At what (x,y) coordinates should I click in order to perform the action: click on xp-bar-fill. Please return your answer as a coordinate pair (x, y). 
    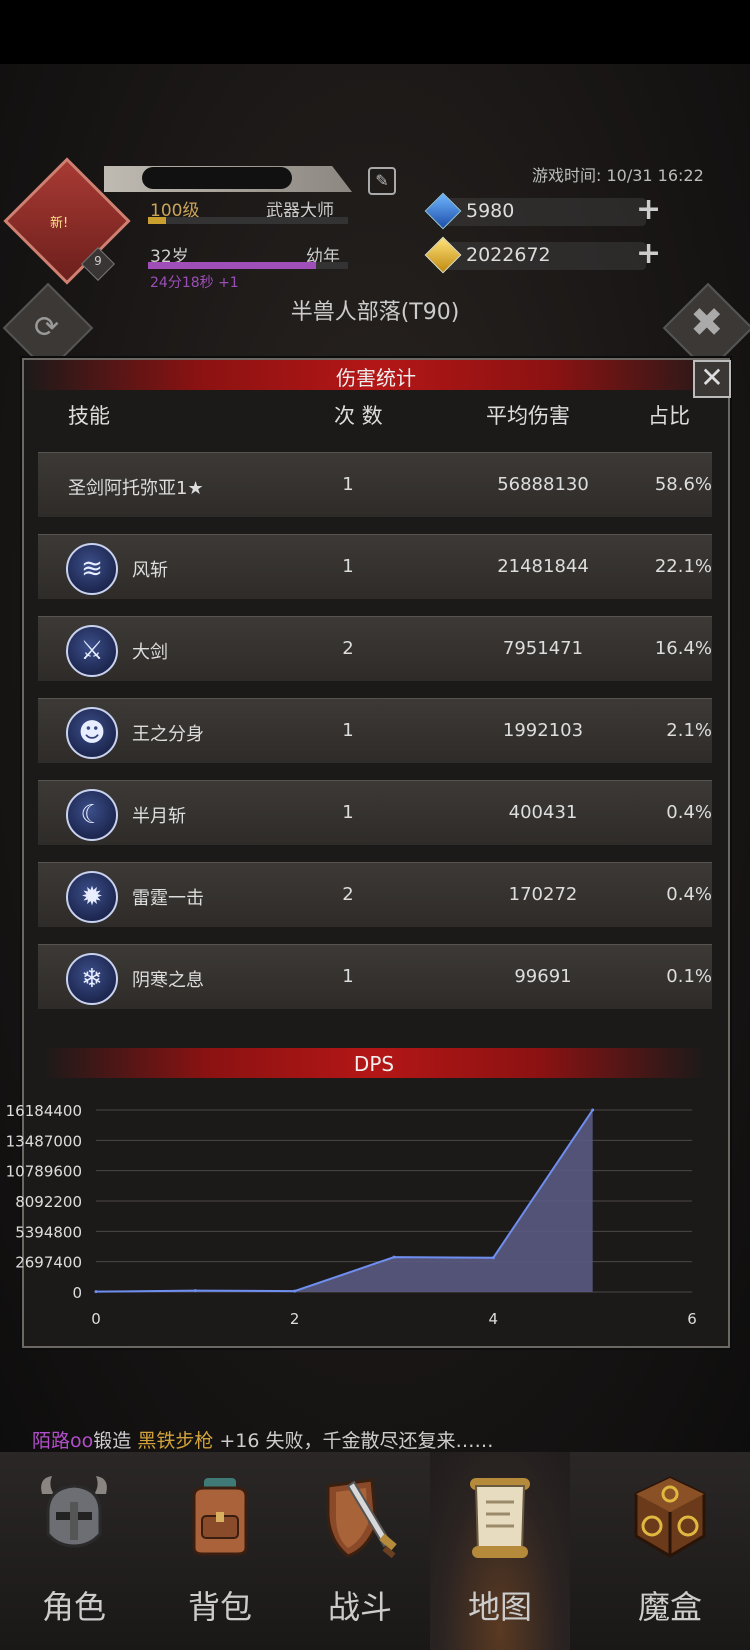
    Looking at the image, I should click on (157, 220).